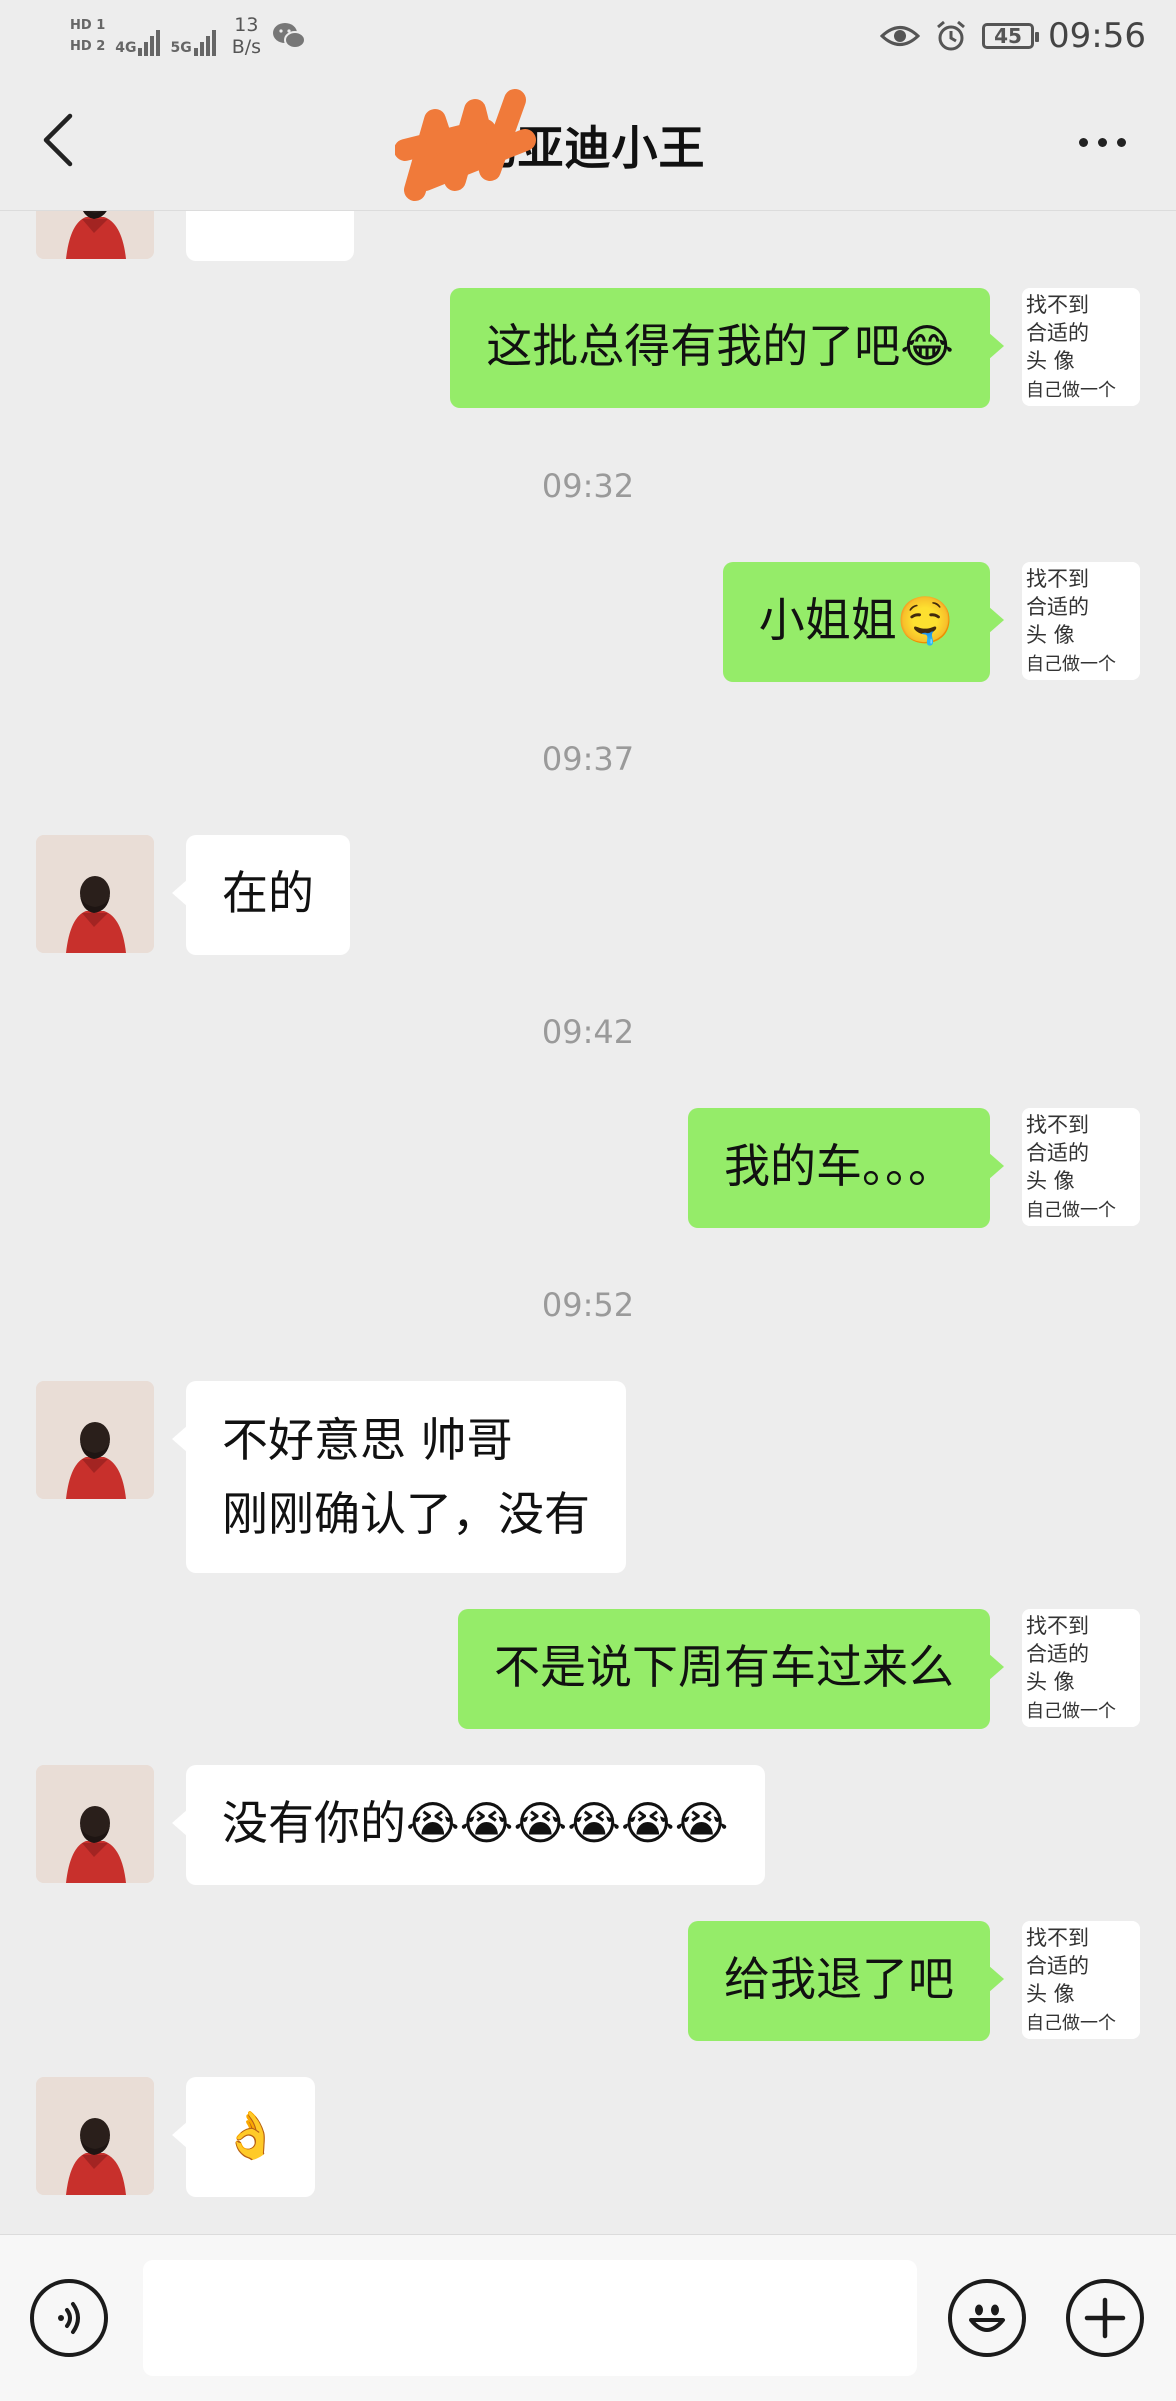 Image resolution: width=1176 pixels, height=2401 pixels. I want to click on status-left: HD 1 HD 2 4G 5G 13 B/s, so click(188, 36).